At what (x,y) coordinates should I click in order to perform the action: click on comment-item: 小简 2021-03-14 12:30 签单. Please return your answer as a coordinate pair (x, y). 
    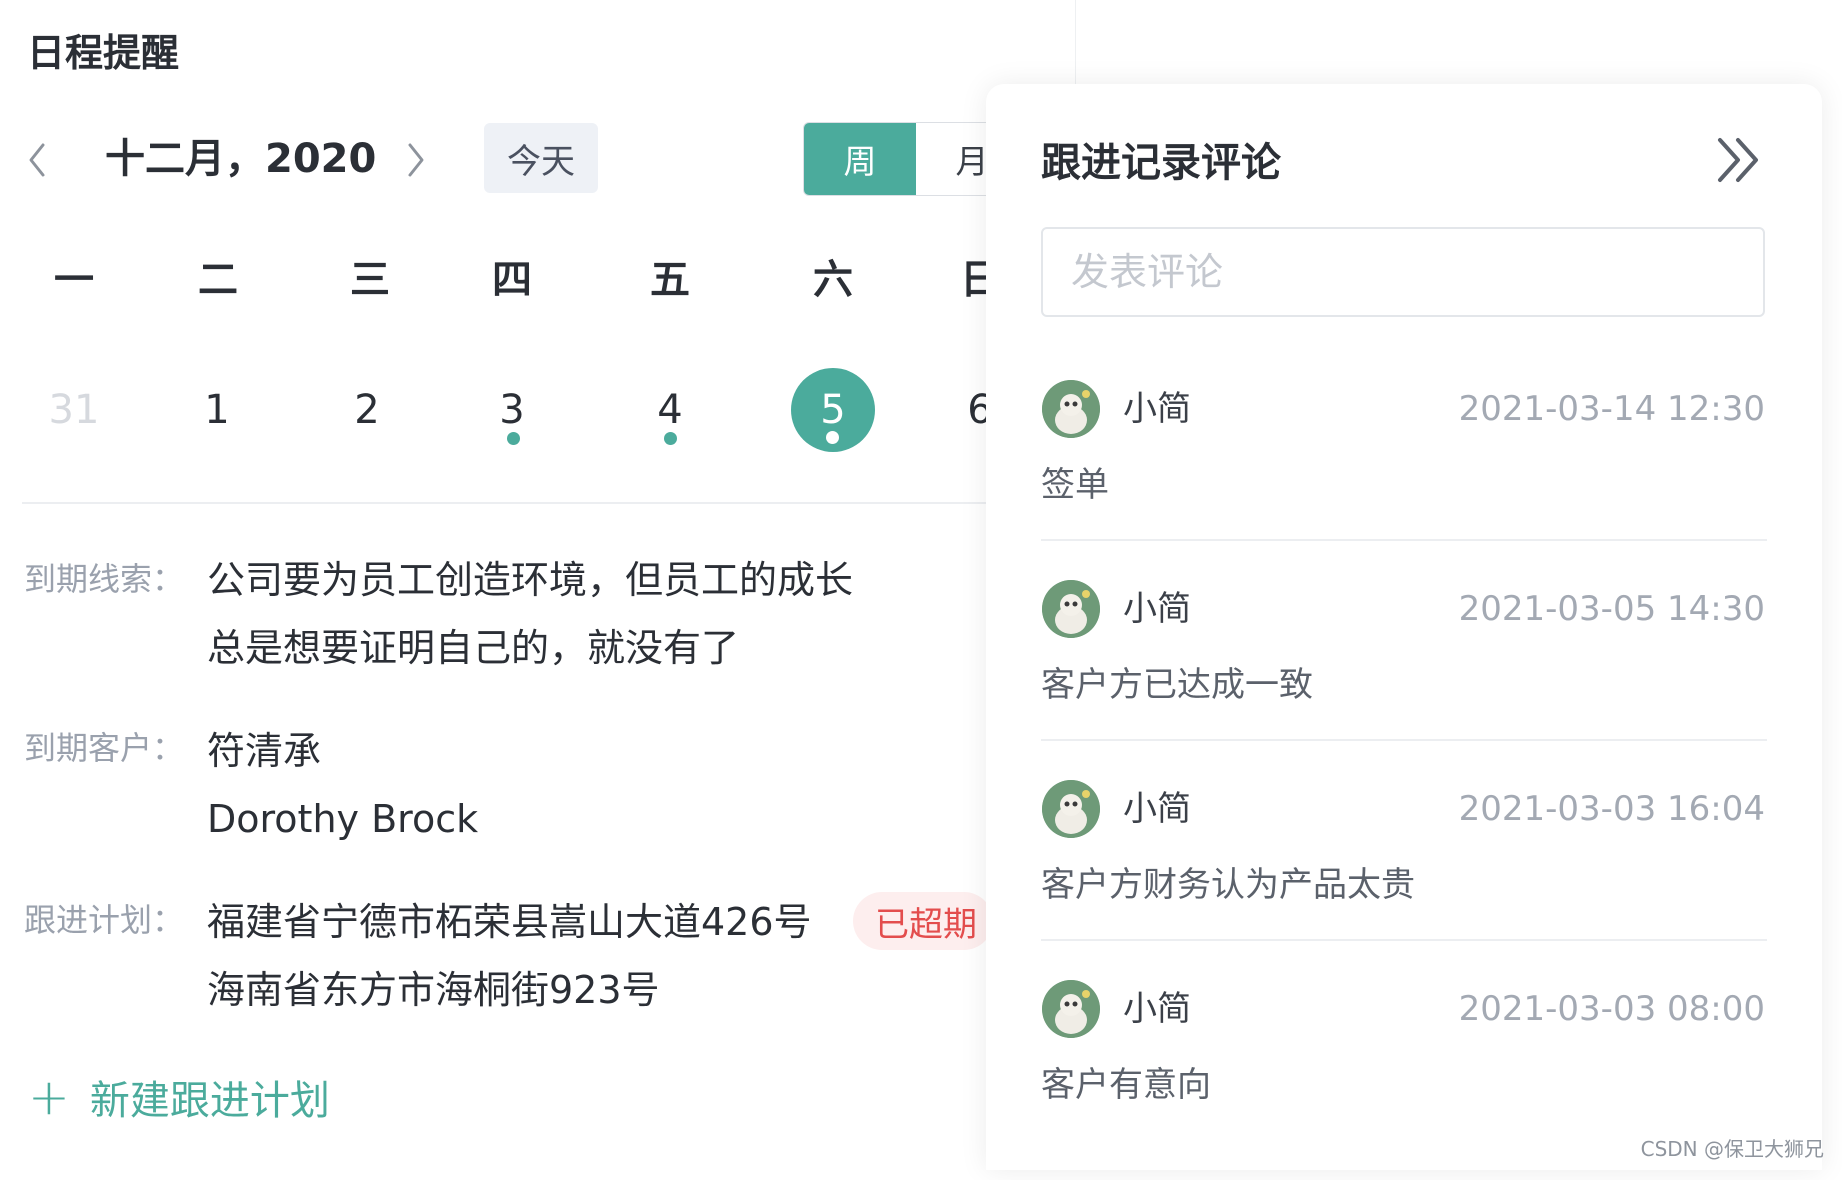
    Looking at the image, I should click on (1404, 480).